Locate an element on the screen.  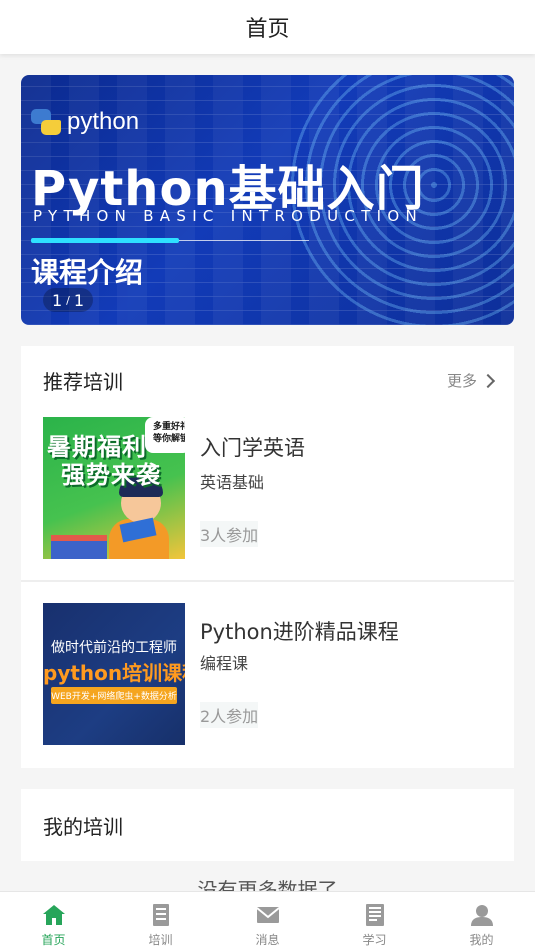
thumbnail-tagline: WEB开发+网络爬虫+数据分析 is located at coordinates (114, 695).